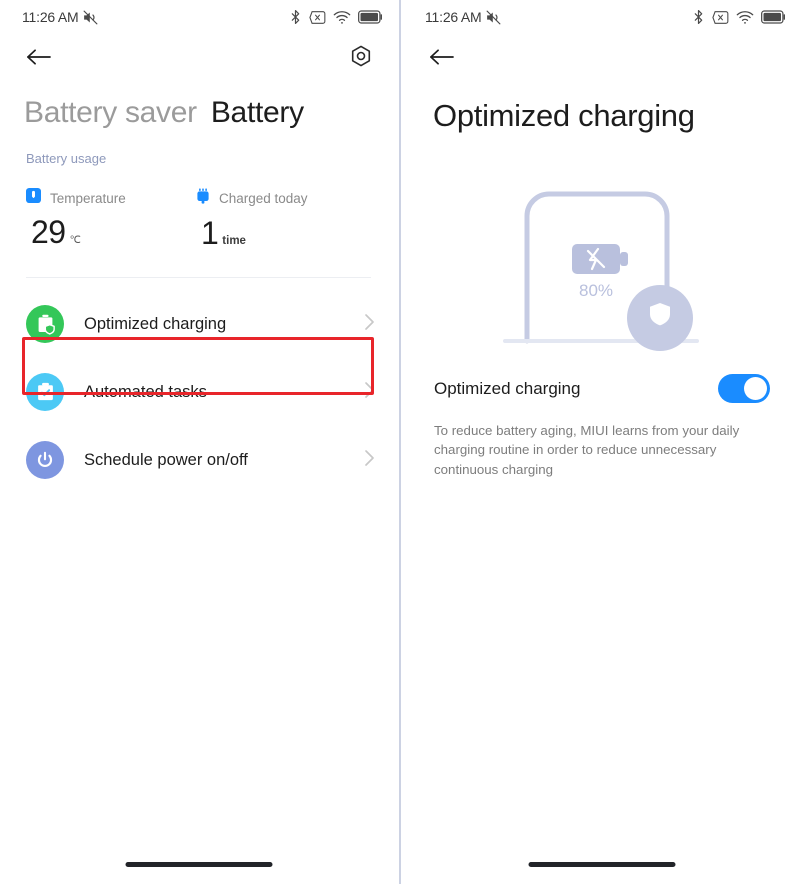 The image size is (800, 884). I want to click on stat-temperature: Temperature 29 ℃, so click(85, 220).